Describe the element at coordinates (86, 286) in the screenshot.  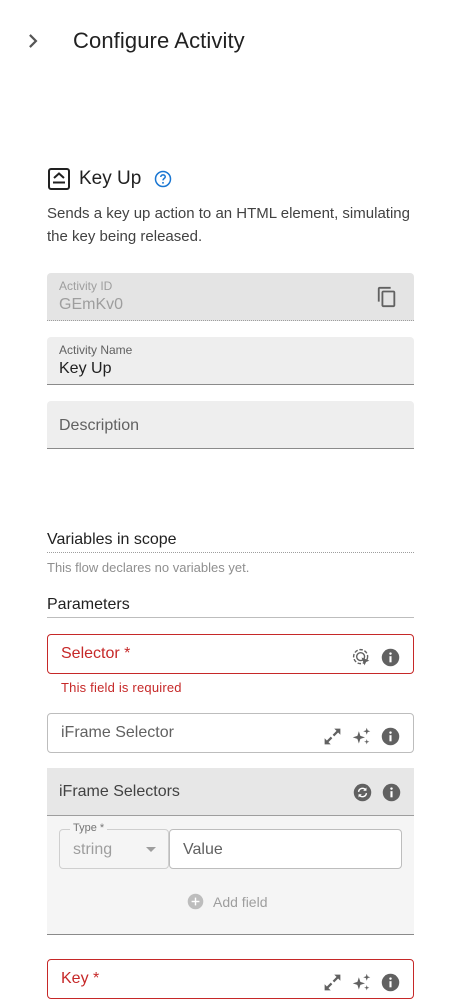
I see `activity-id-label: Activity ID` at that location.